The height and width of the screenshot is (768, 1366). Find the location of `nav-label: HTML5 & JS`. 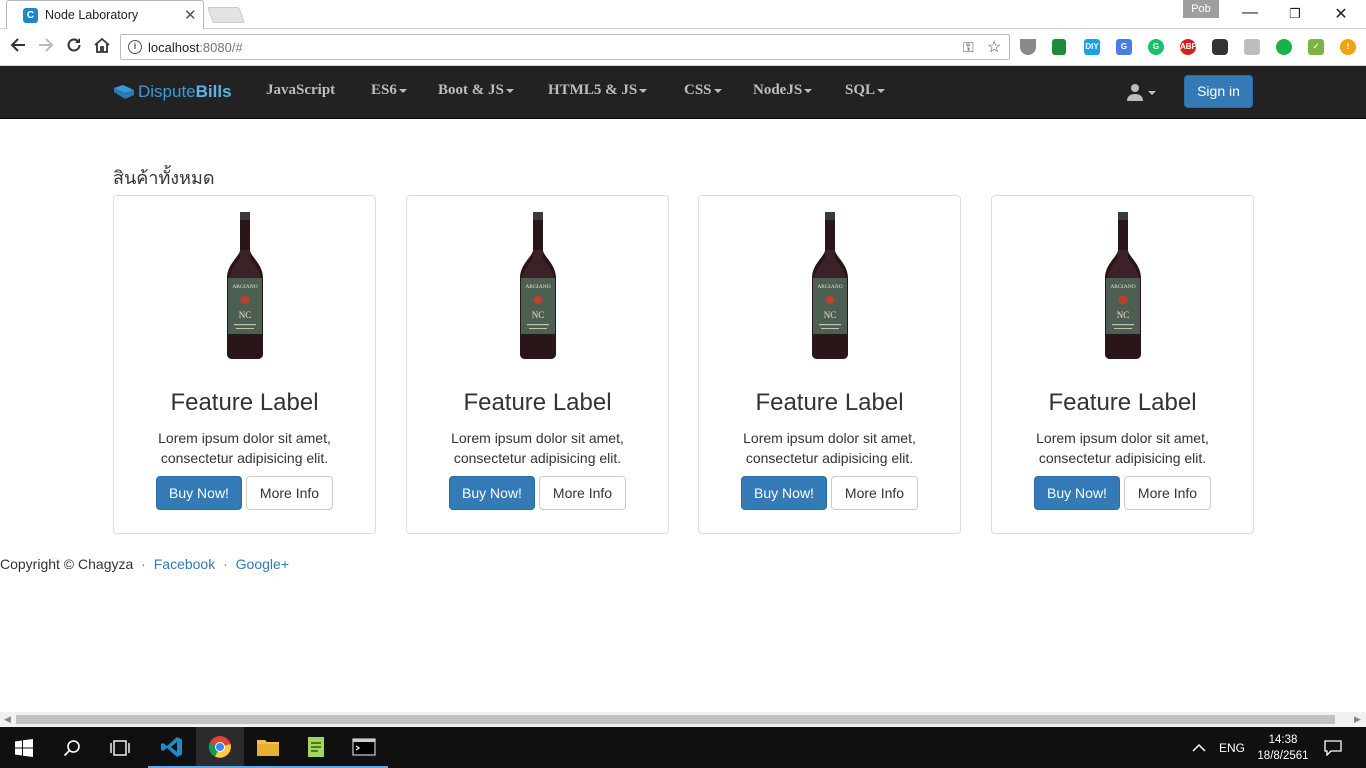

nav-label: HTML5 & JS is located at coordinates (593, 90).